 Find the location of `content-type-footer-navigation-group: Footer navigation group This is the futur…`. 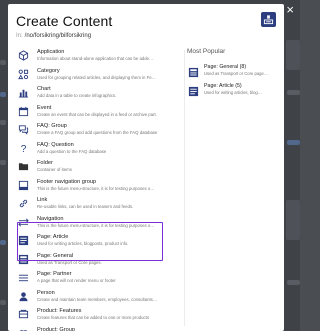

content-type-footer-navigation-group: Footer navigation group This is the futur… is located at coordinates (98, 186).